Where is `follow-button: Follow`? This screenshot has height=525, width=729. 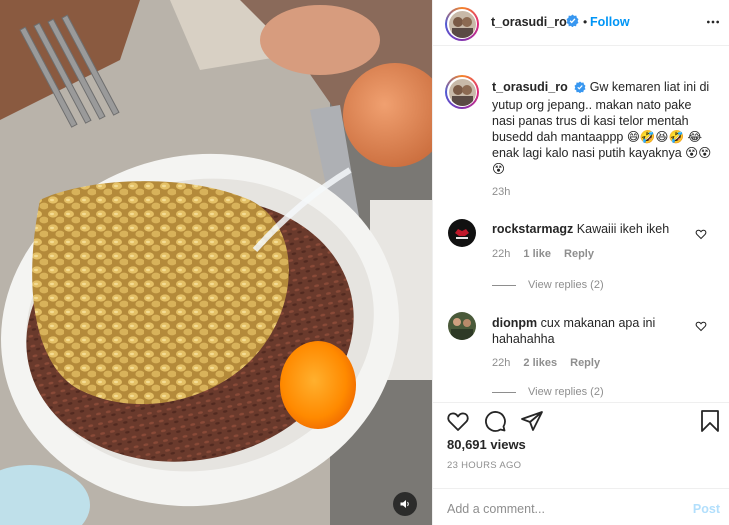 follow-button: Follow is located at coordinates (610, 22).